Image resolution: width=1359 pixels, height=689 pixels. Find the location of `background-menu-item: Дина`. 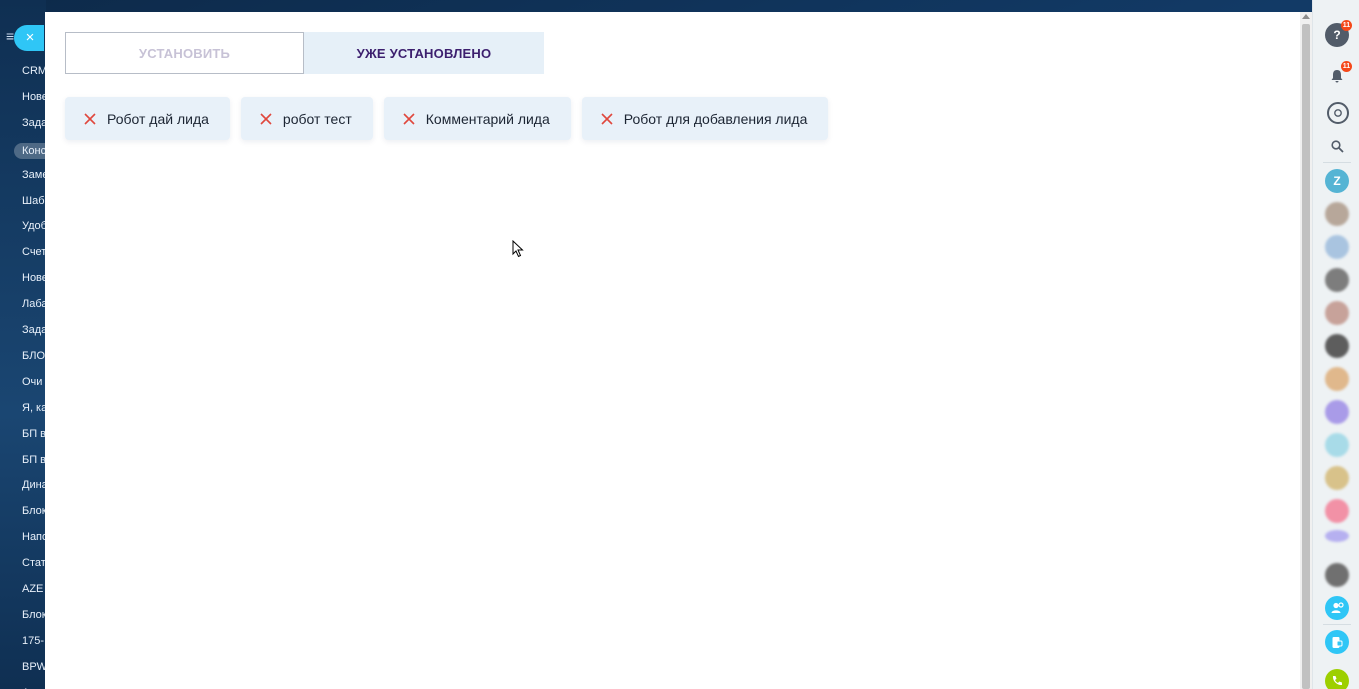

background-menu-item: Дина is located at coordinates (34, 485).